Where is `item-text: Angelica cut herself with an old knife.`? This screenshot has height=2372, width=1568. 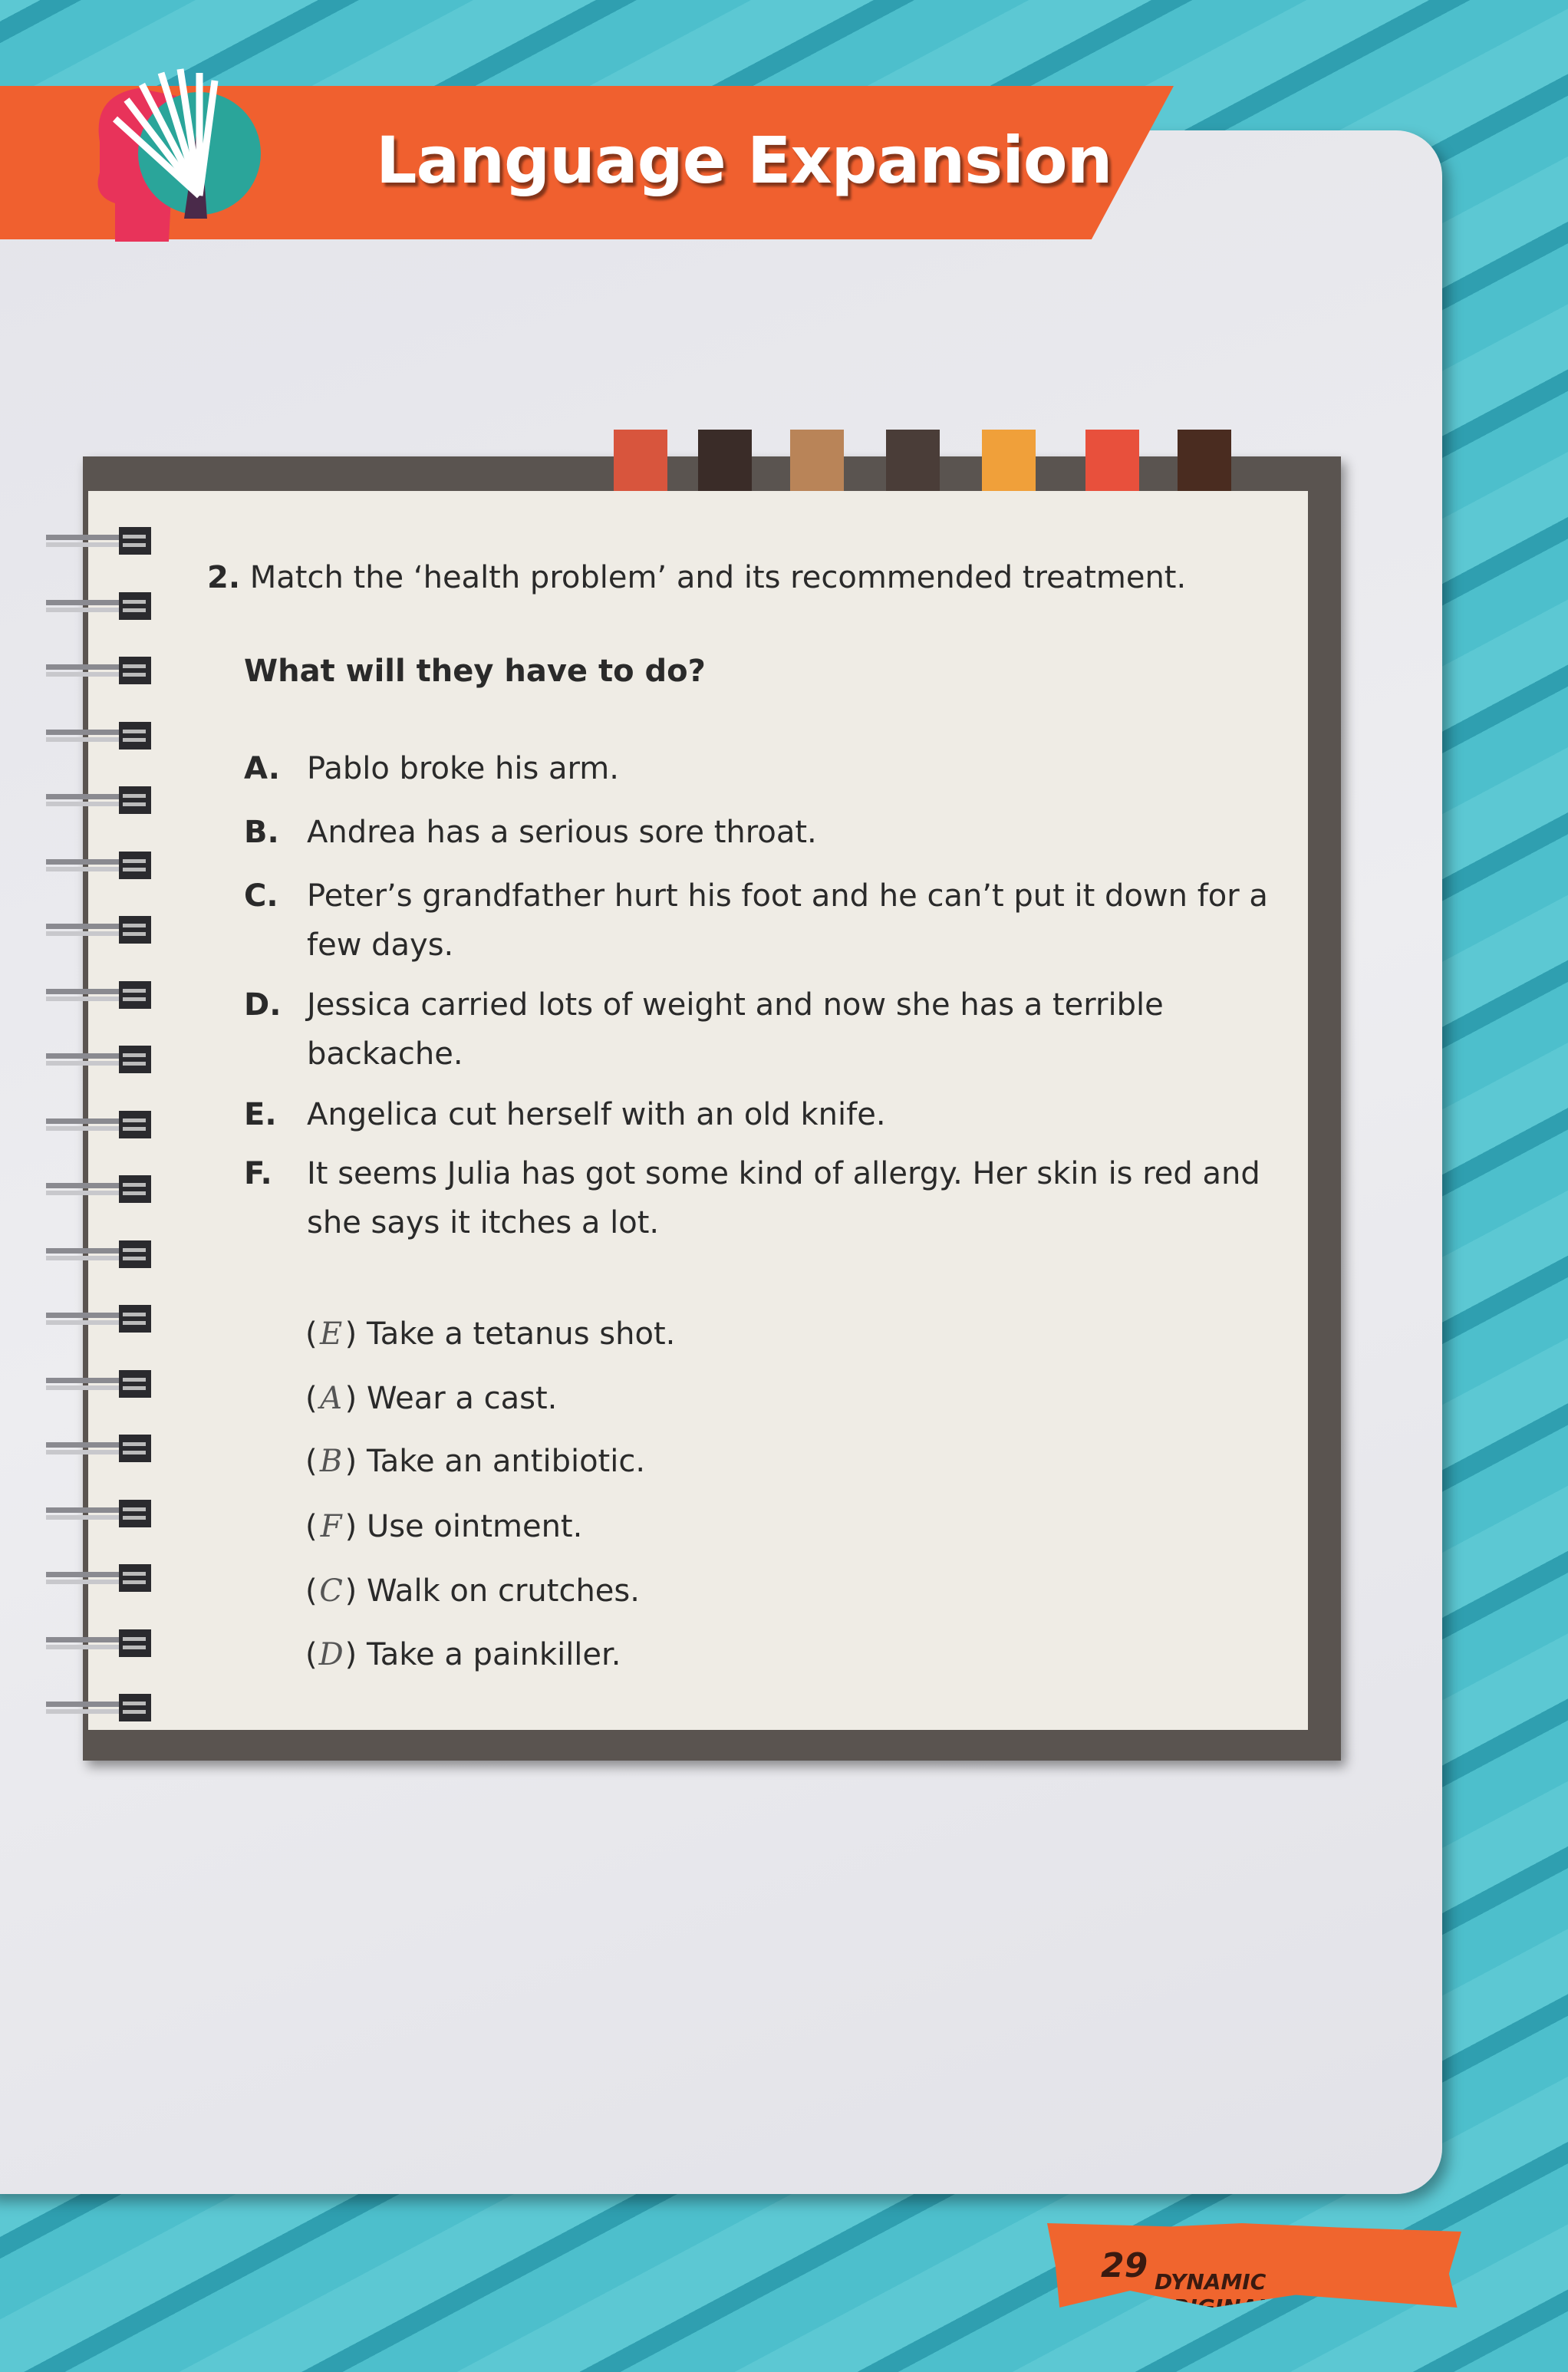
item-text: Angelica cut herself with an old knife. is located at coordinates (596, 1114).